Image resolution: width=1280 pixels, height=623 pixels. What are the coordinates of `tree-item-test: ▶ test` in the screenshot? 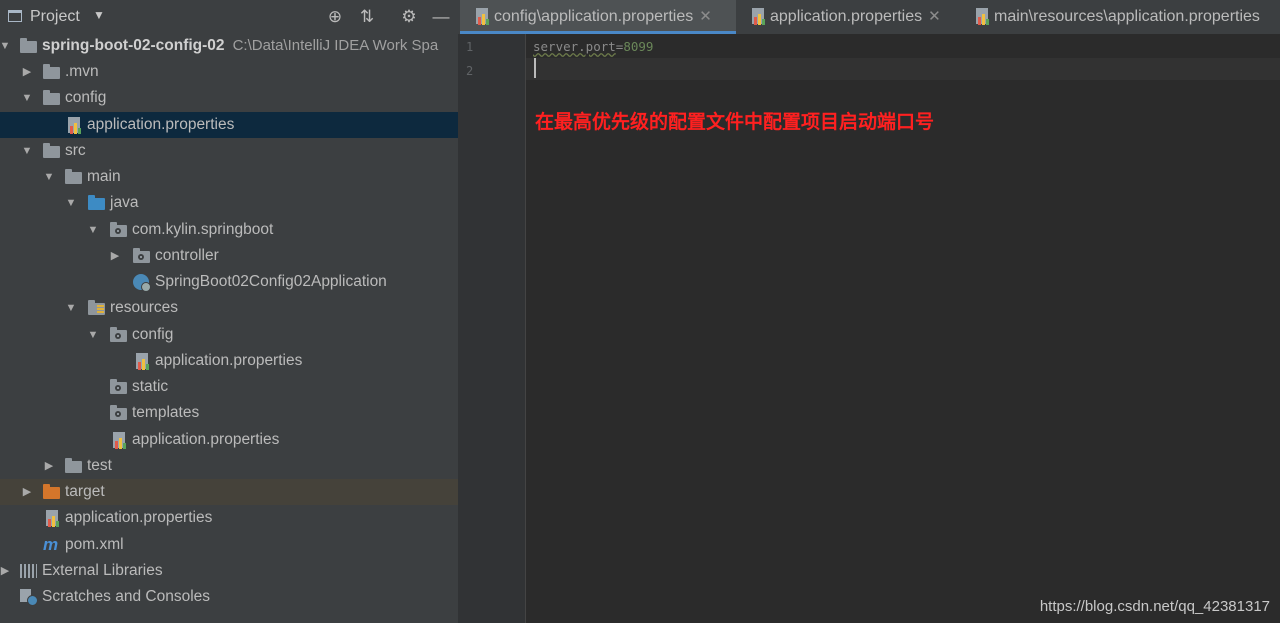 It's located at (229, 466).